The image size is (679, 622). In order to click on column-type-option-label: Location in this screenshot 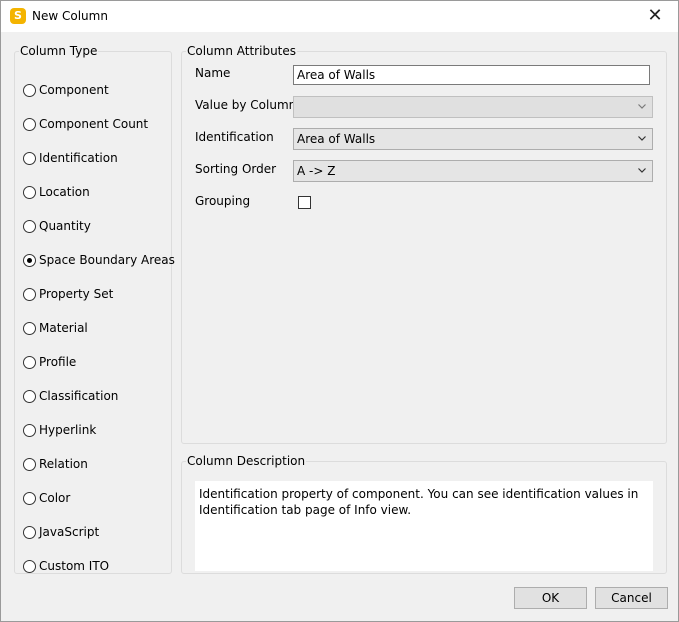, I will do `click(64, 192)`.